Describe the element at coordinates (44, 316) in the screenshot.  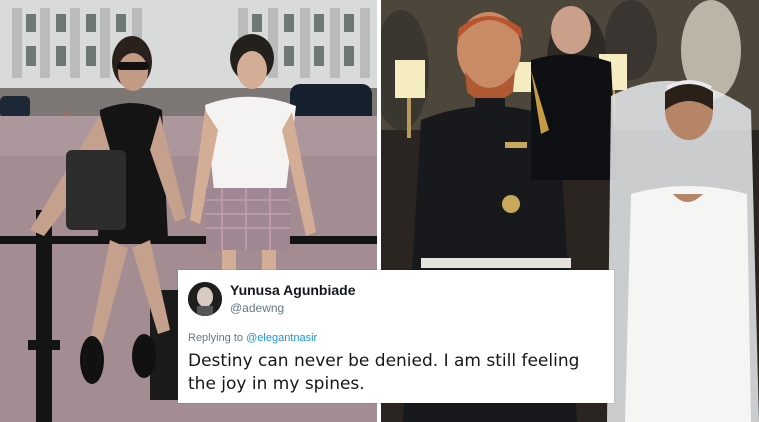
I see `bollard` at that location.